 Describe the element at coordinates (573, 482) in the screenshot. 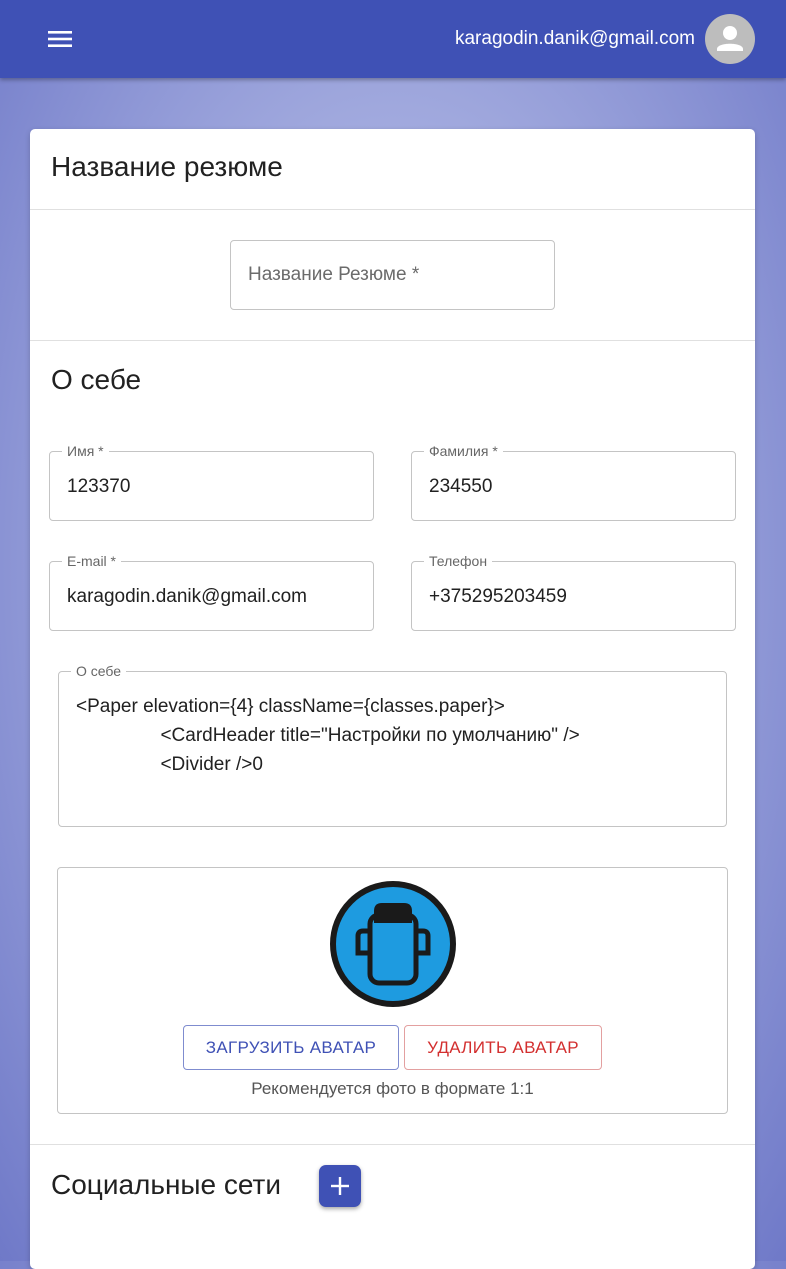

I see `last-name-field: Фамилия * 234550` at that location.